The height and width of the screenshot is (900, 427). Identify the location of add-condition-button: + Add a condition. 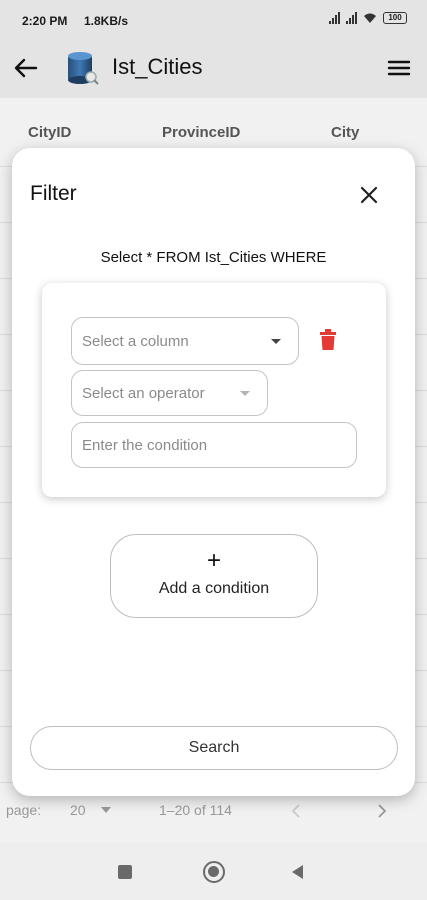
(214, 576).